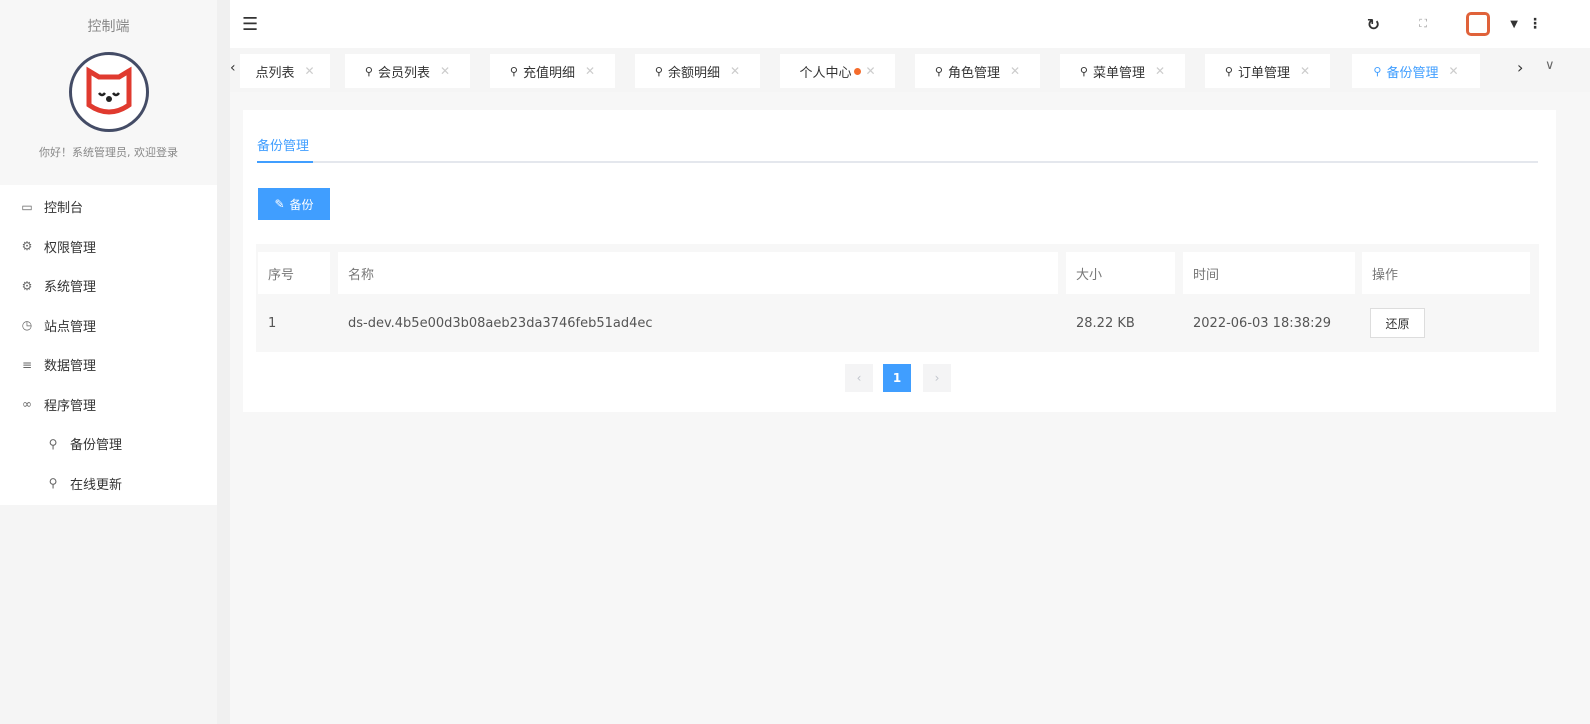 The image size is (1590, 724). I want to click on list-icon: ≡, so click(27, 364).